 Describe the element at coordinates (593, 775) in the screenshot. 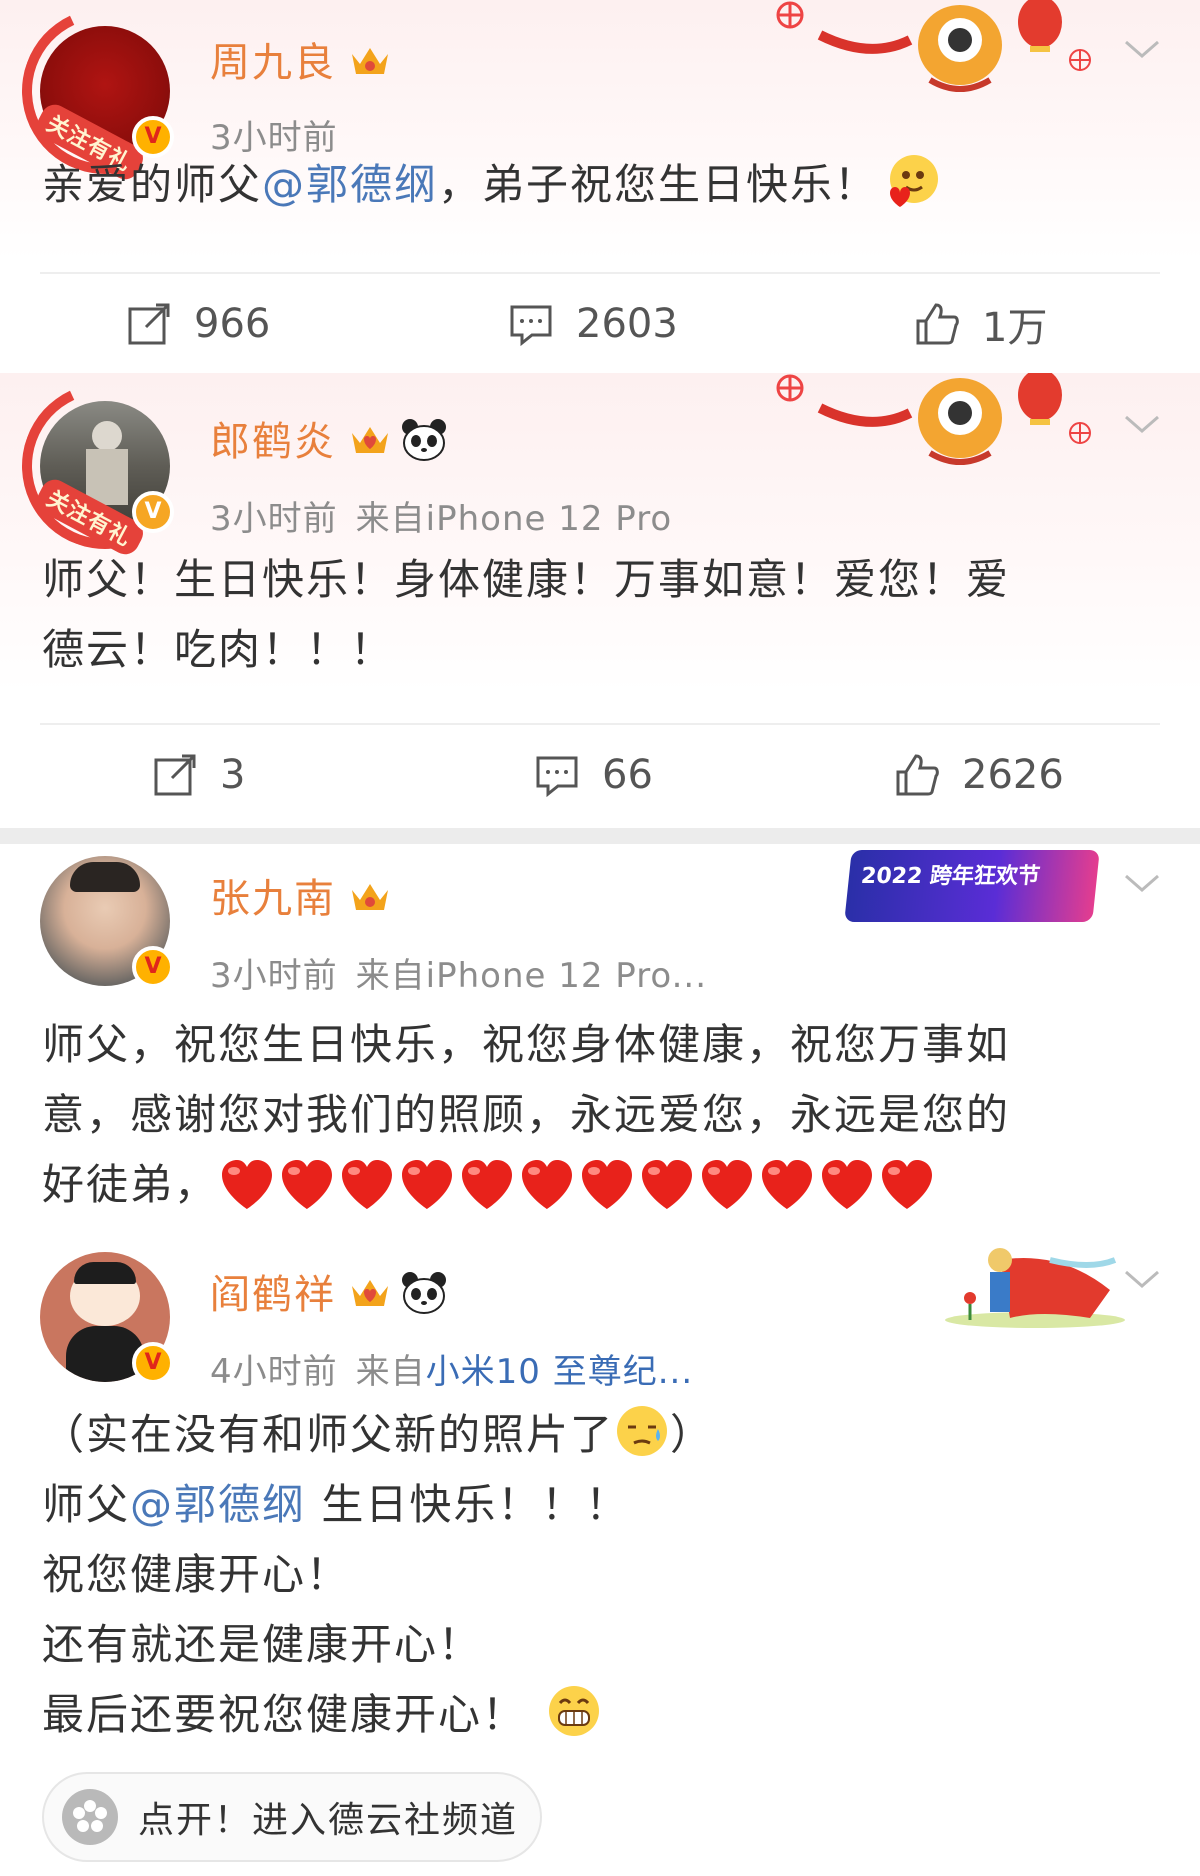

I see `comment-button: 66` at that location.